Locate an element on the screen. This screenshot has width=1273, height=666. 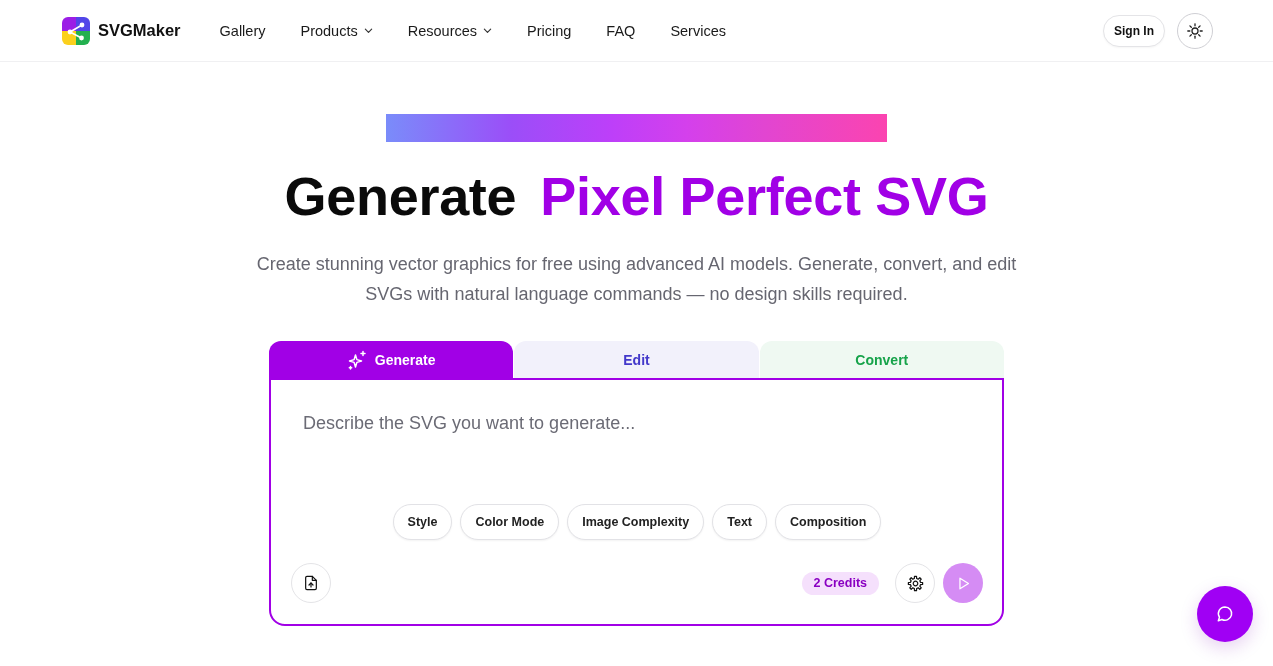
theme-toggle-button is located at coordinates (1195, 30).